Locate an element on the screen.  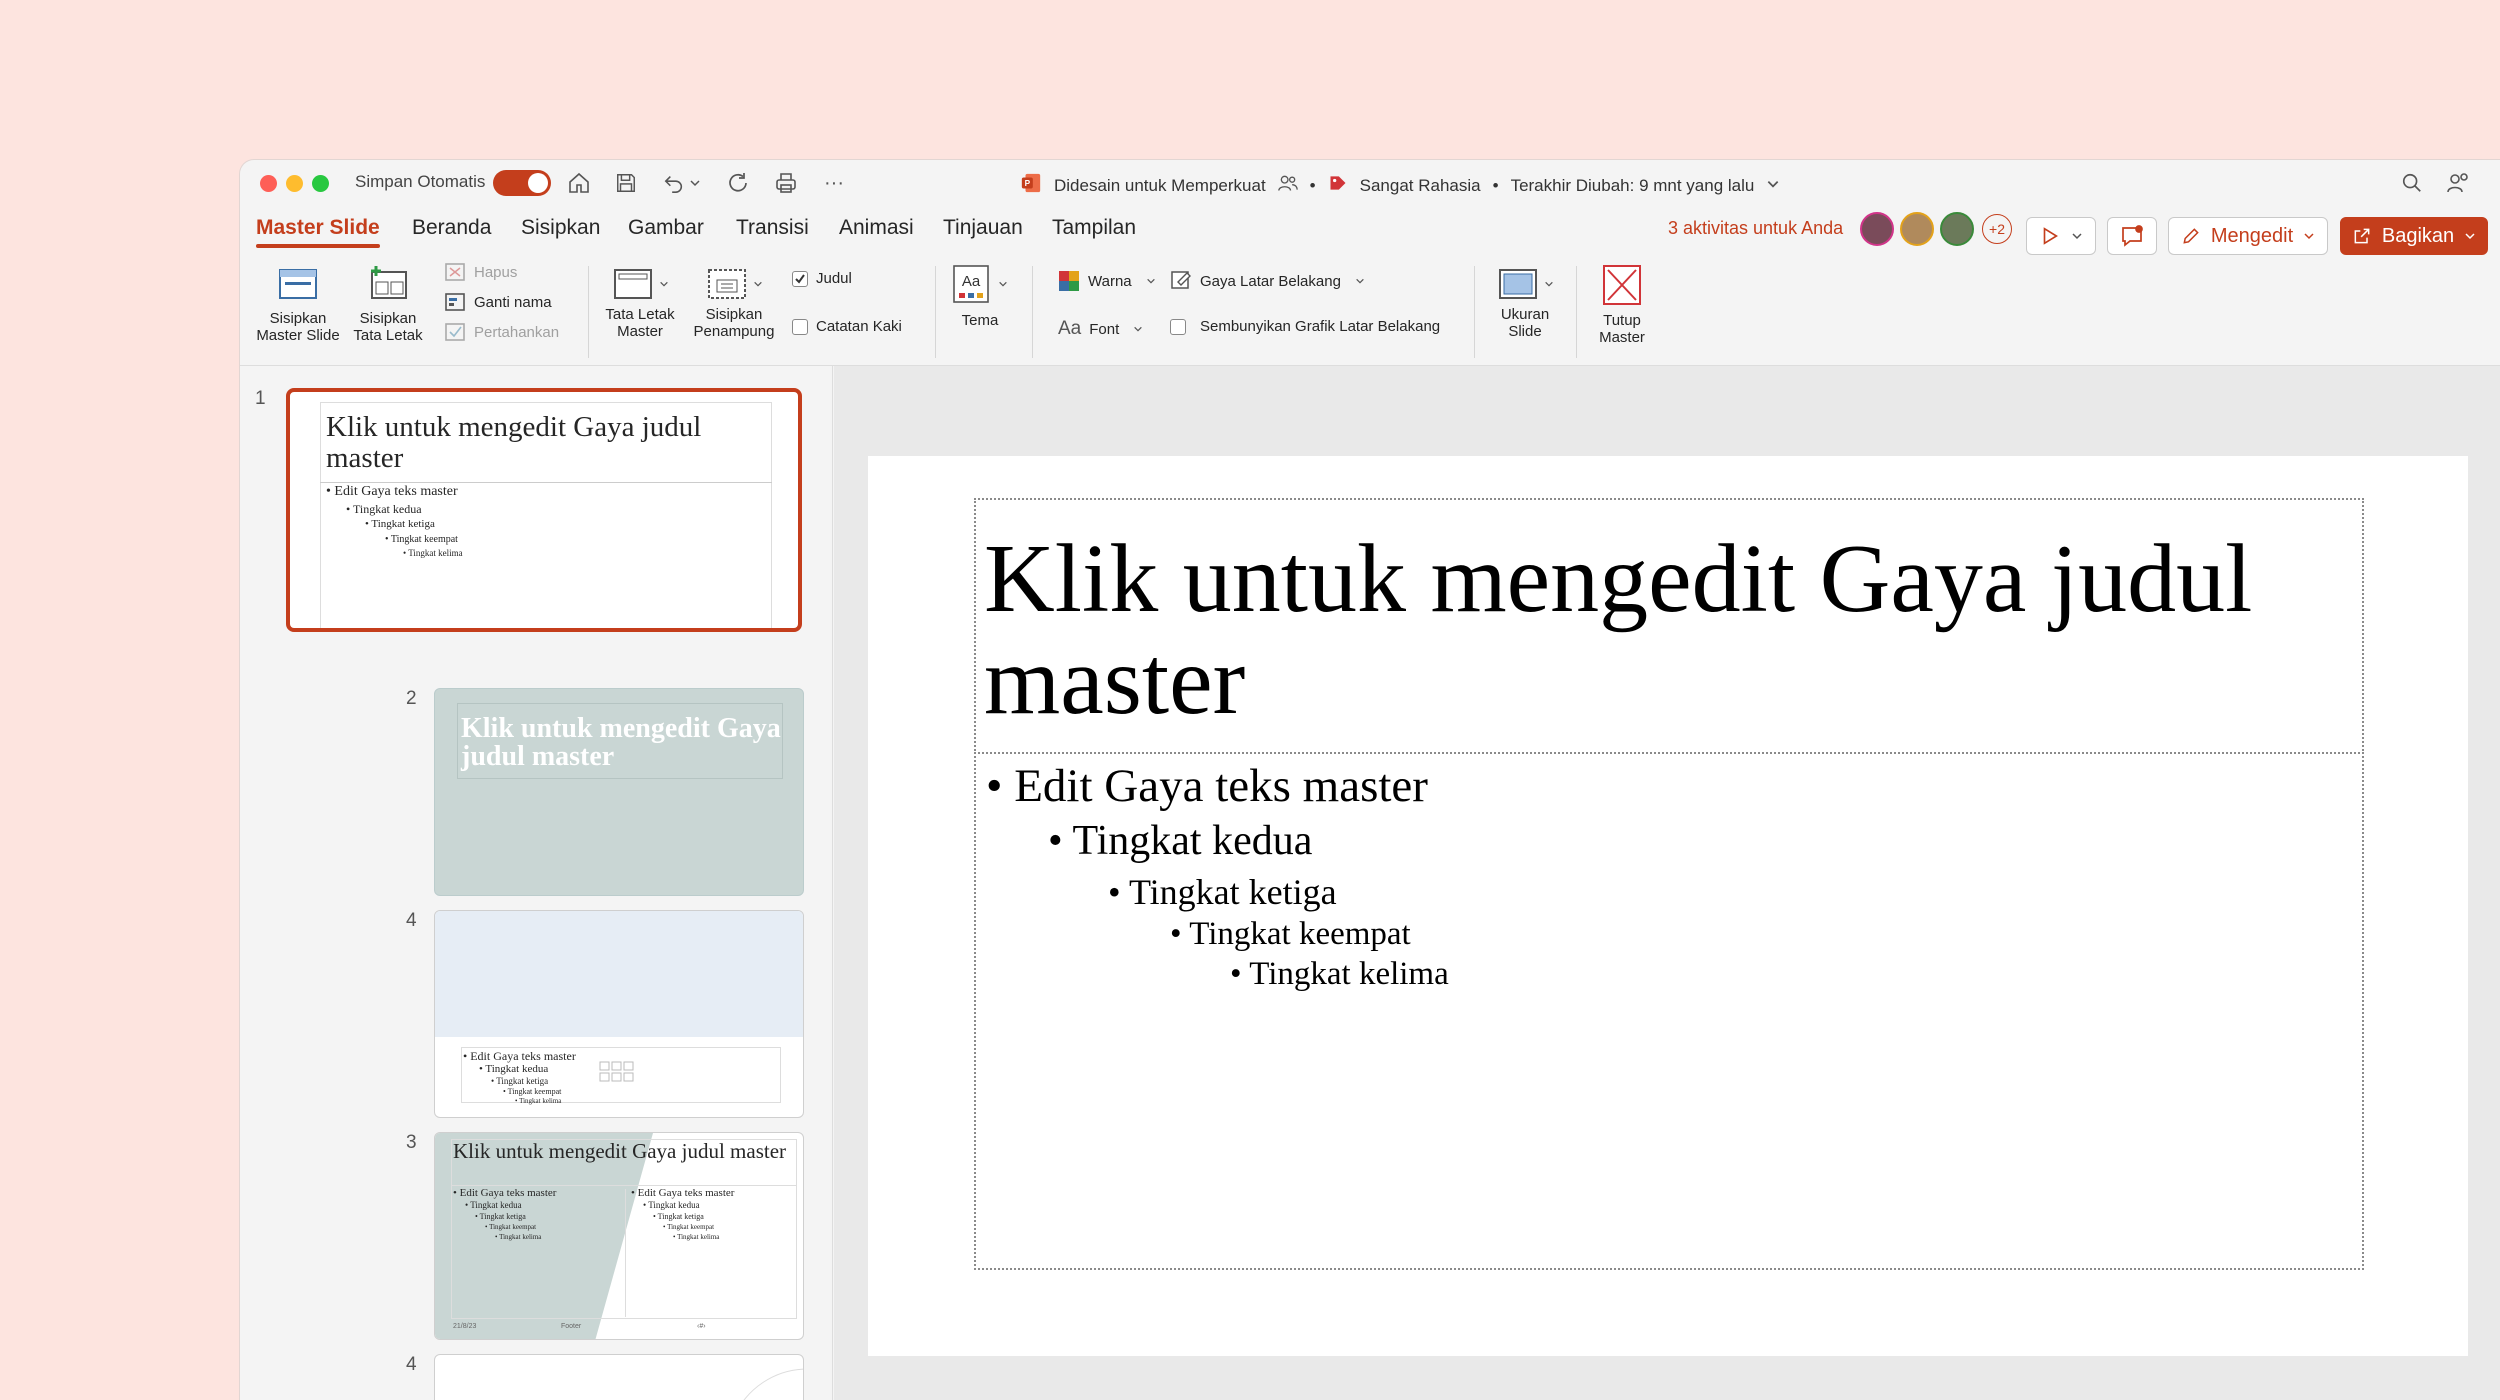
more-commands-button: ··· is located at coordinates (834, 183).